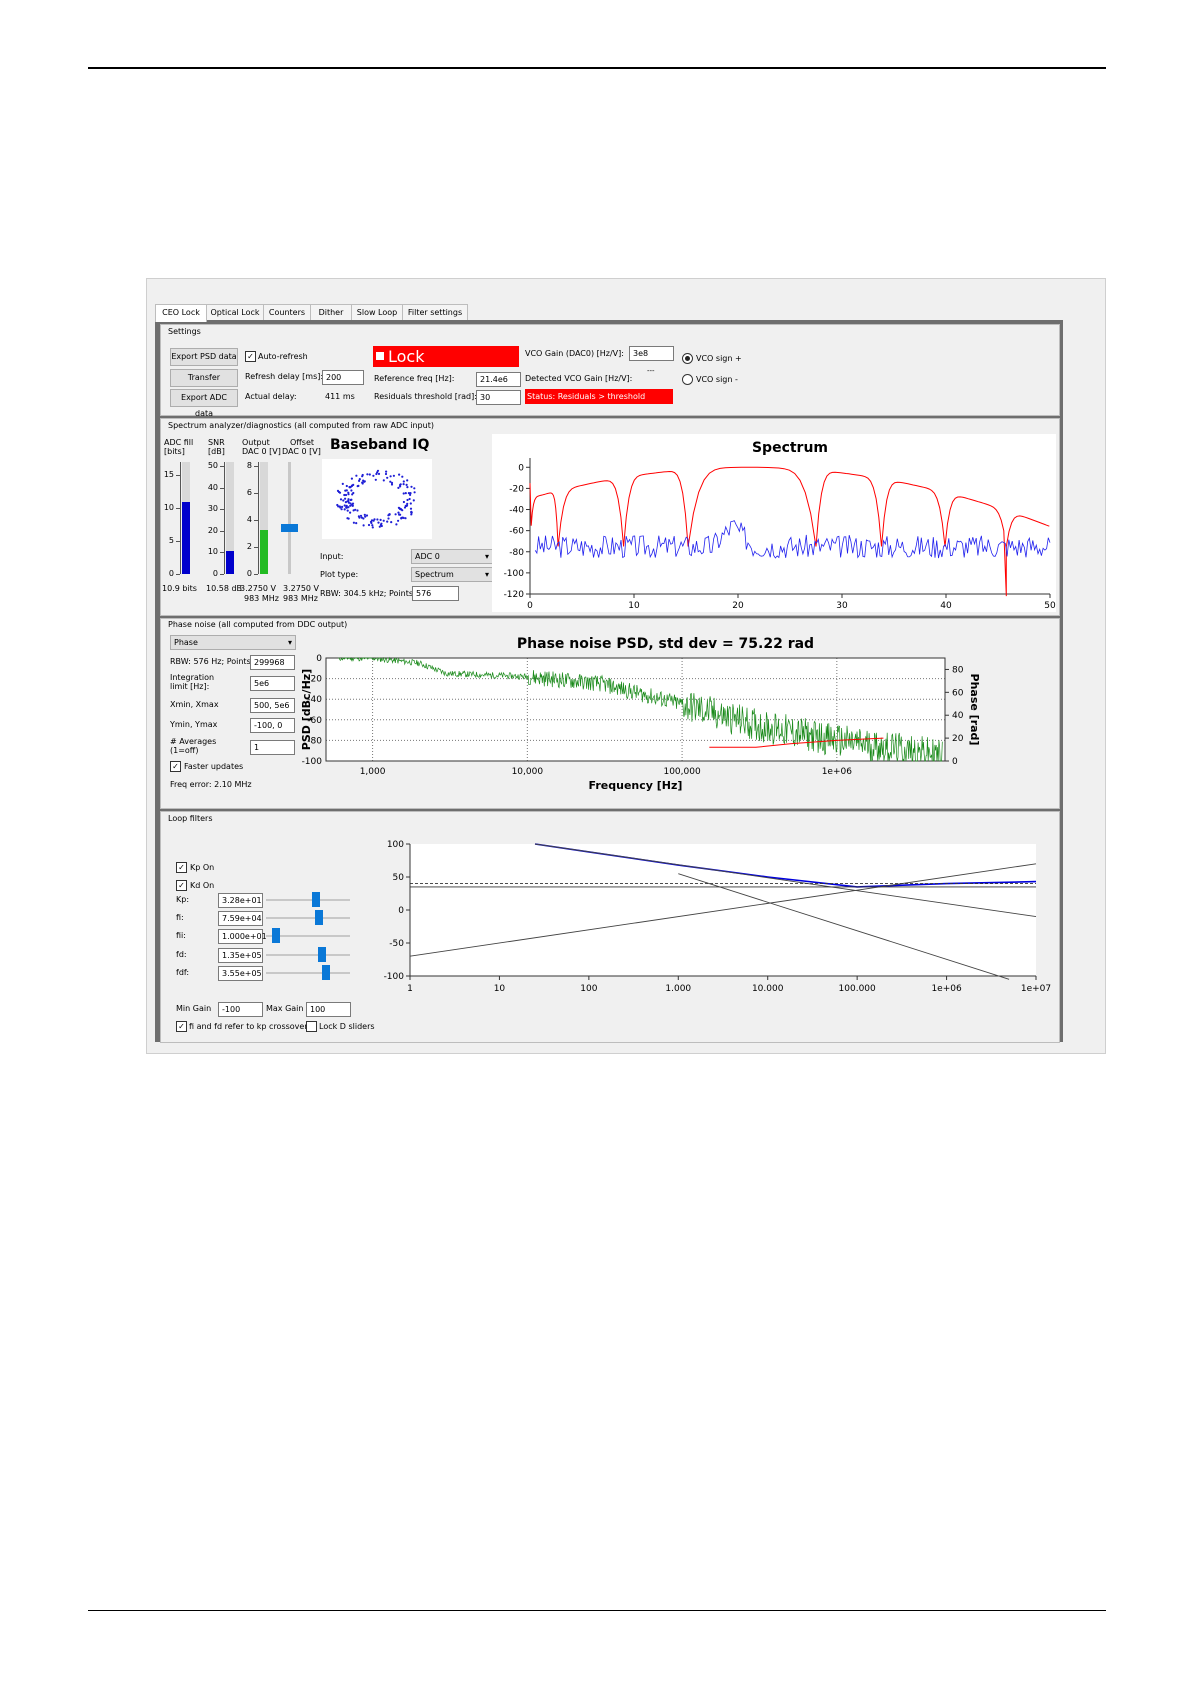 This screenshot has height=1685, width=1192. I want to click on averages-input: 1, so click(272, 747).